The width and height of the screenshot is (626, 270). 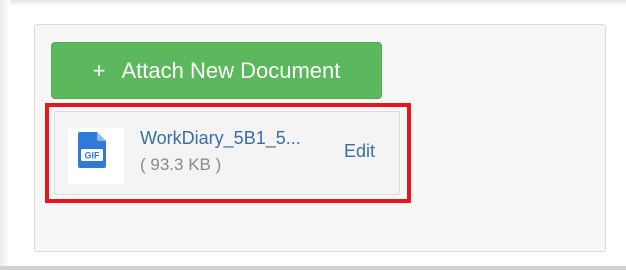 I want to click on attach-button-label: Attach New Document, so click(x=231, y=70).